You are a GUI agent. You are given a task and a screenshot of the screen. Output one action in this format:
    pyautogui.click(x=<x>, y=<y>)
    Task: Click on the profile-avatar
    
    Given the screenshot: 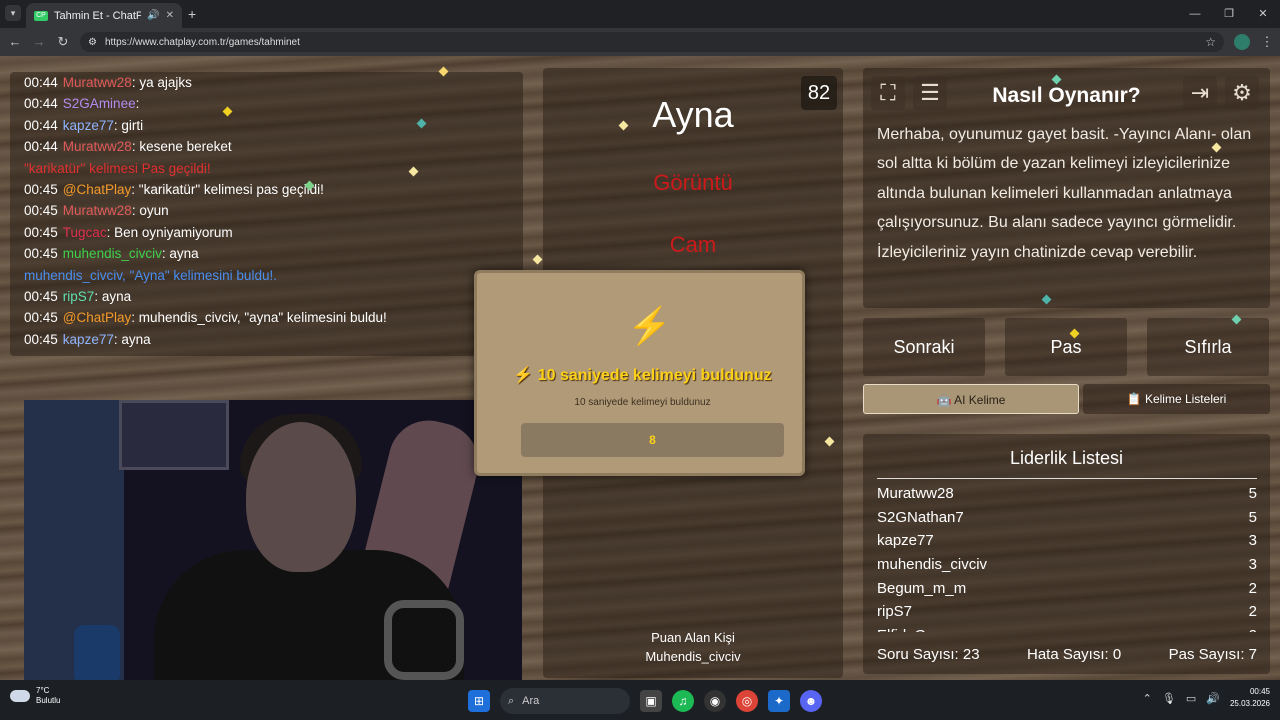 What is the action you would take?
    pyautogui.click(x=1242, y=42)
    